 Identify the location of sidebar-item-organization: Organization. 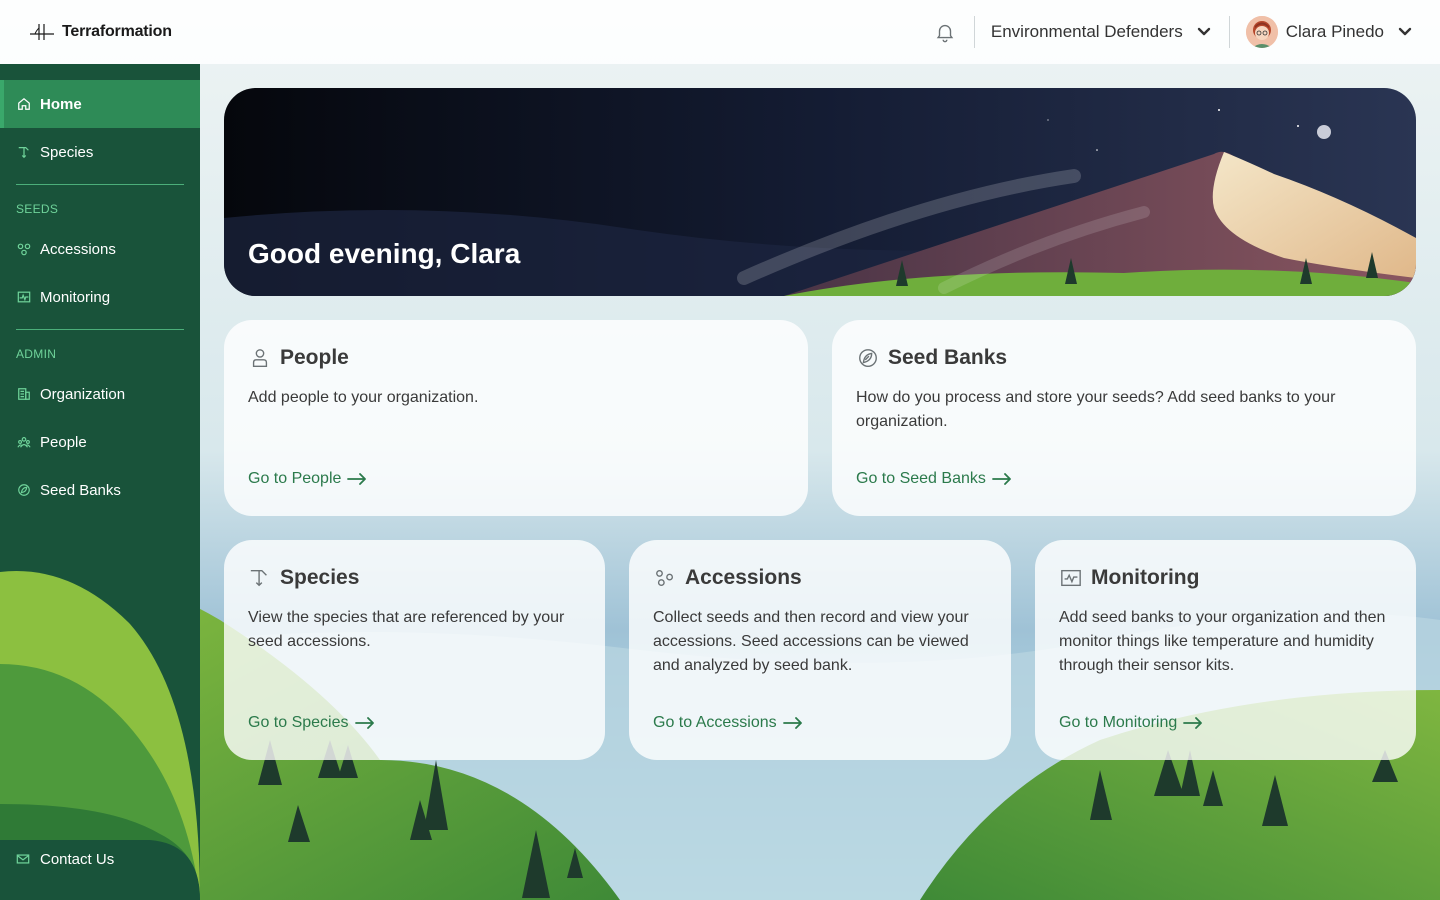
(100, 394).